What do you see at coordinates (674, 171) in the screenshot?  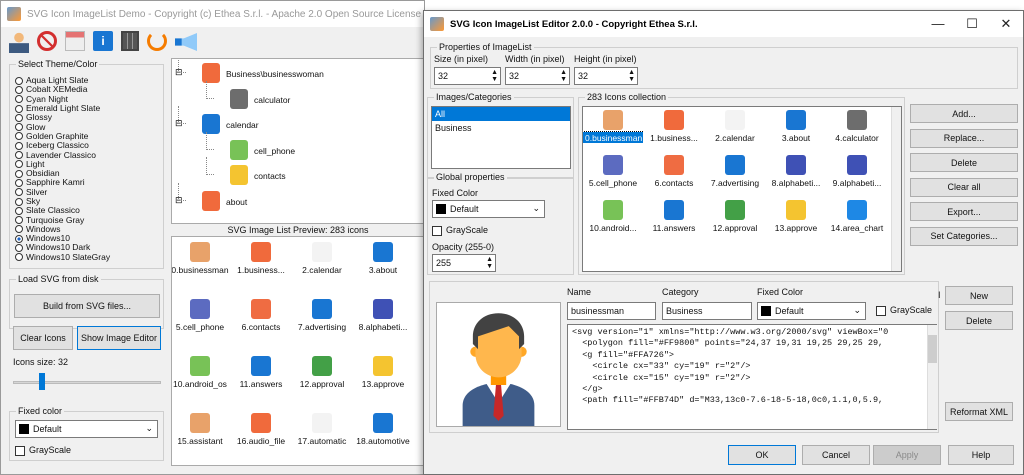 I see `collection-item: 6.contacts` at bounding box center [674, 171].